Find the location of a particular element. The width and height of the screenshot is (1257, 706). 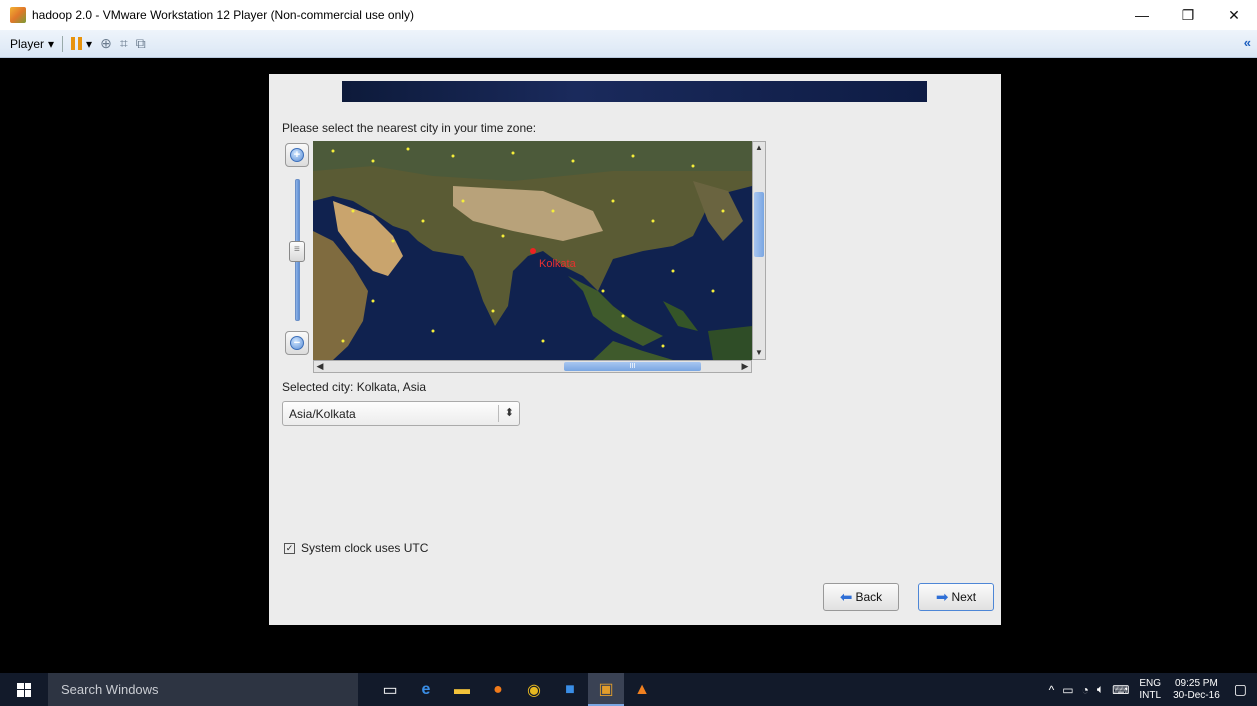

vmware-icon: ▣ is located at coordinates (606, 689).